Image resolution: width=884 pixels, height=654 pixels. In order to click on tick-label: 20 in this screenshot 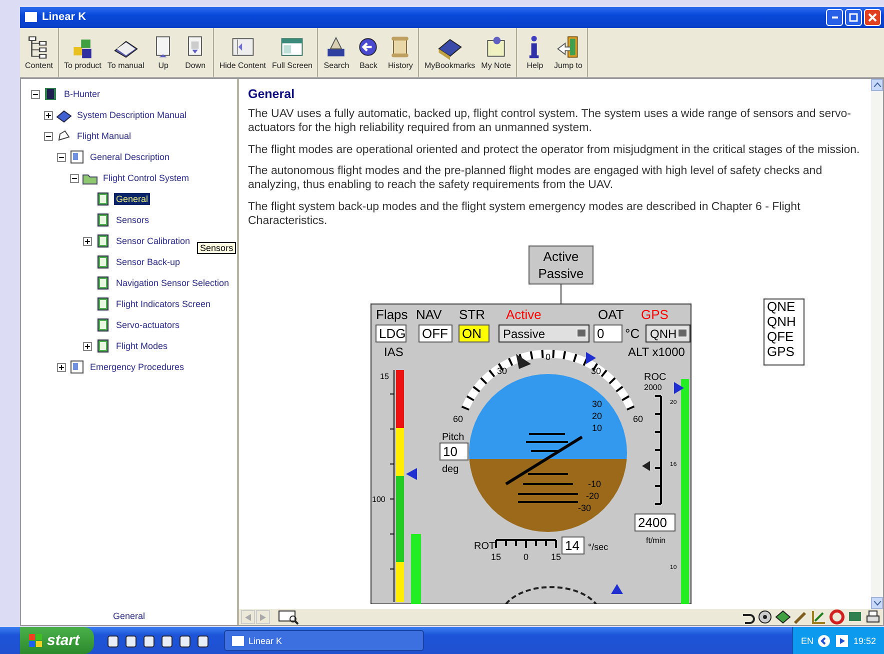, I will do `click(597, 415)`.